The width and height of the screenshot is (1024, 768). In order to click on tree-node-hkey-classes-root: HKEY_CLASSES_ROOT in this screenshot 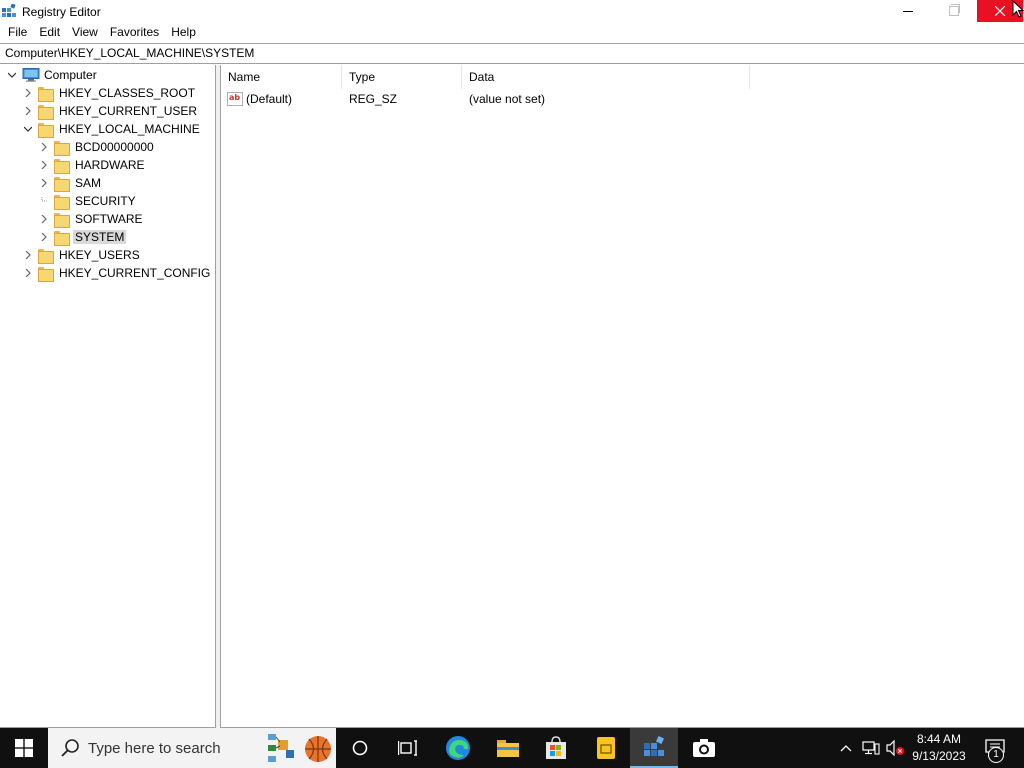, I will do `click(108, 93)`.